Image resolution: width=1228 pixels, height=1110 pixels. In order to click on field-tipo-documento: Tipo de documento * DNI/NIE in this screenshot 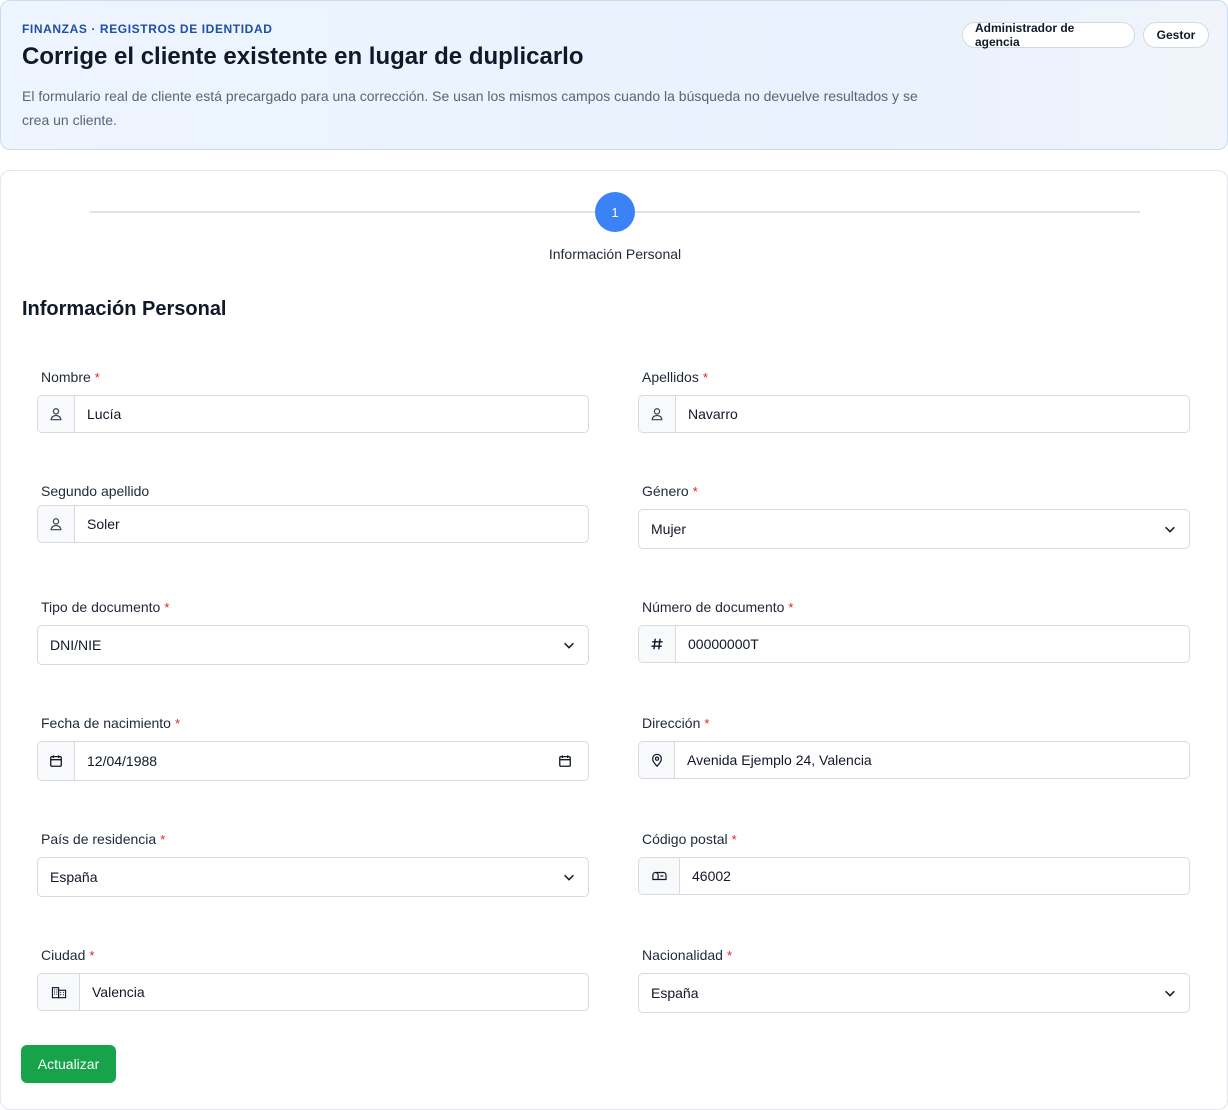, I will do `click(313, 631)`.